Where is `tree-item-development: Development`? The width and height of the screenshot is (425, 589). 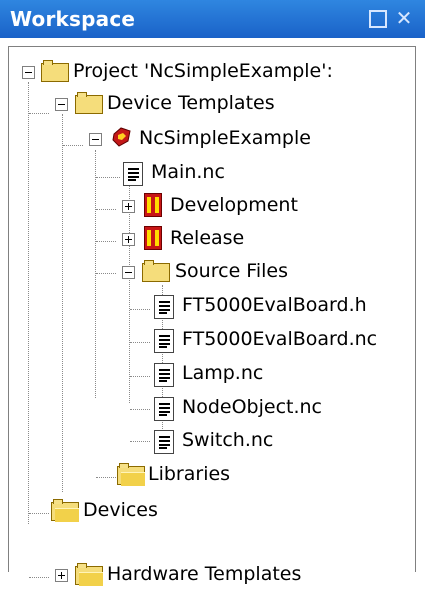
tree-item-development: Development is located at coordinates (213, 206).